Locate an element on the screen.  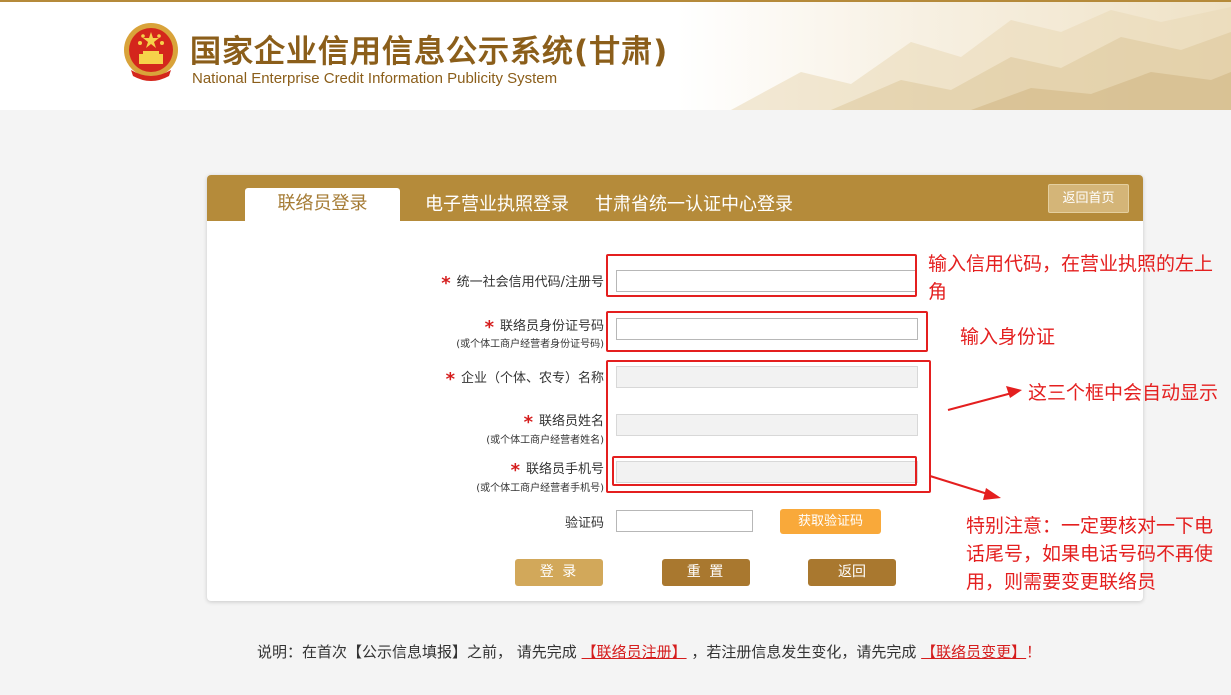
annotation-phone-note: 特别注意：一定要核对一下电话尾号，如果电话号码不再使用，则需要变更联络员 is located at coordinates (1090, 554).